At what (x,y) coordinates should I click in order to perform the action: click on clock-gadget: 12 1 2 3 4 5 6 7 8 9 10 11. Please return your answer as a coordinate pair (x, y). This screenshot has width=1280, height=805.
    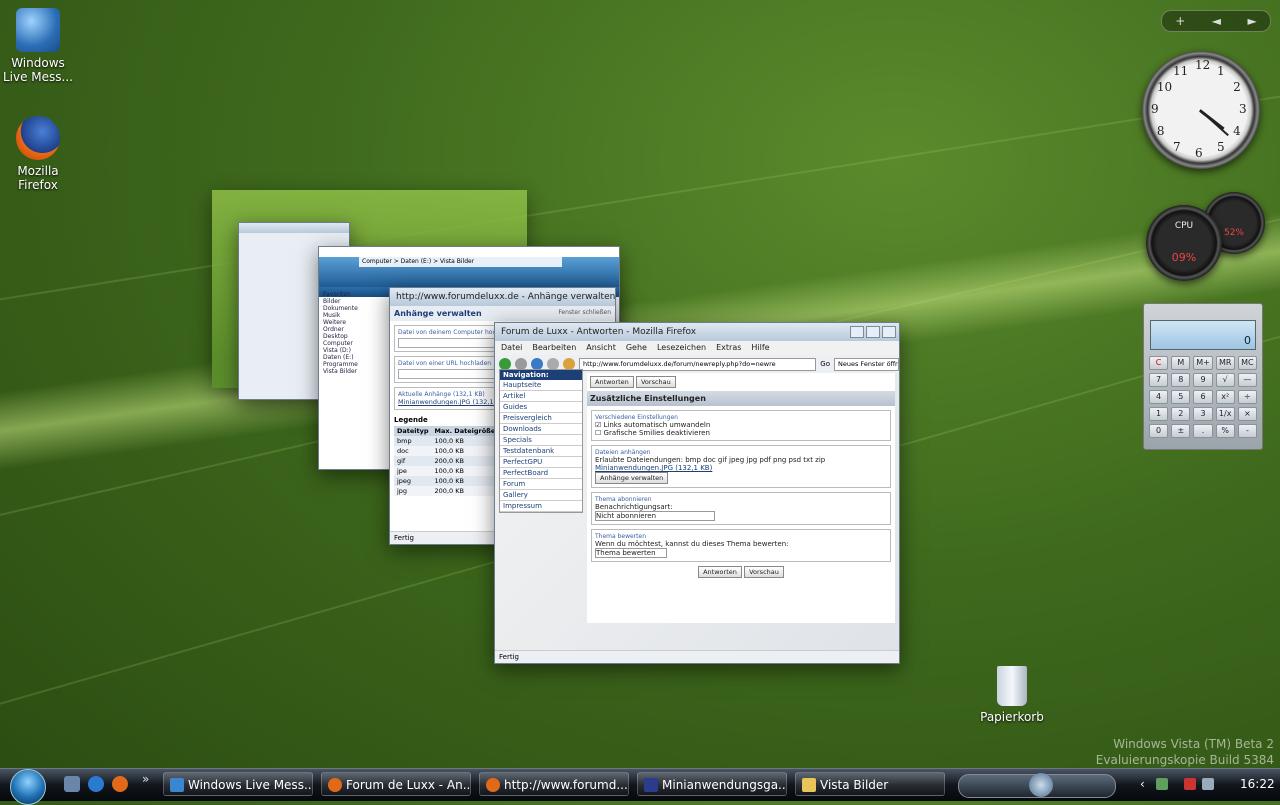
    Looking at the image, I should click on (1201, 110).